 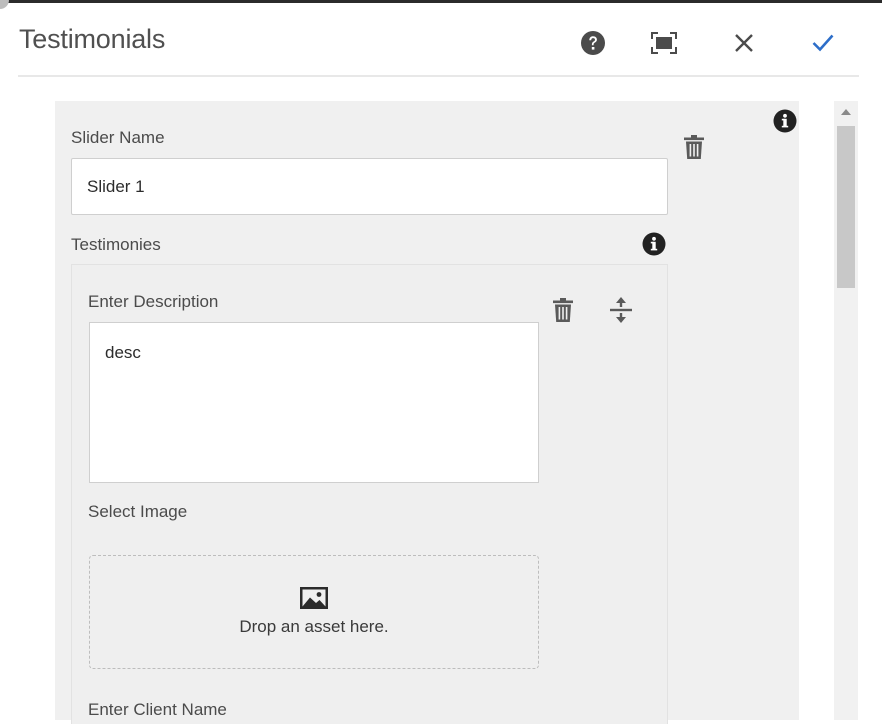 I want to click on delete-testimony-button, so click(x=563, y=310).